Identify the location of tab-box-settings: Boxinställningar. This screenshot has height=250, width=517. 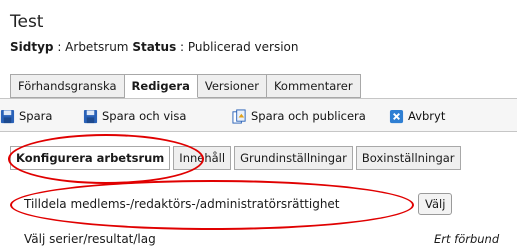
(408, 158).